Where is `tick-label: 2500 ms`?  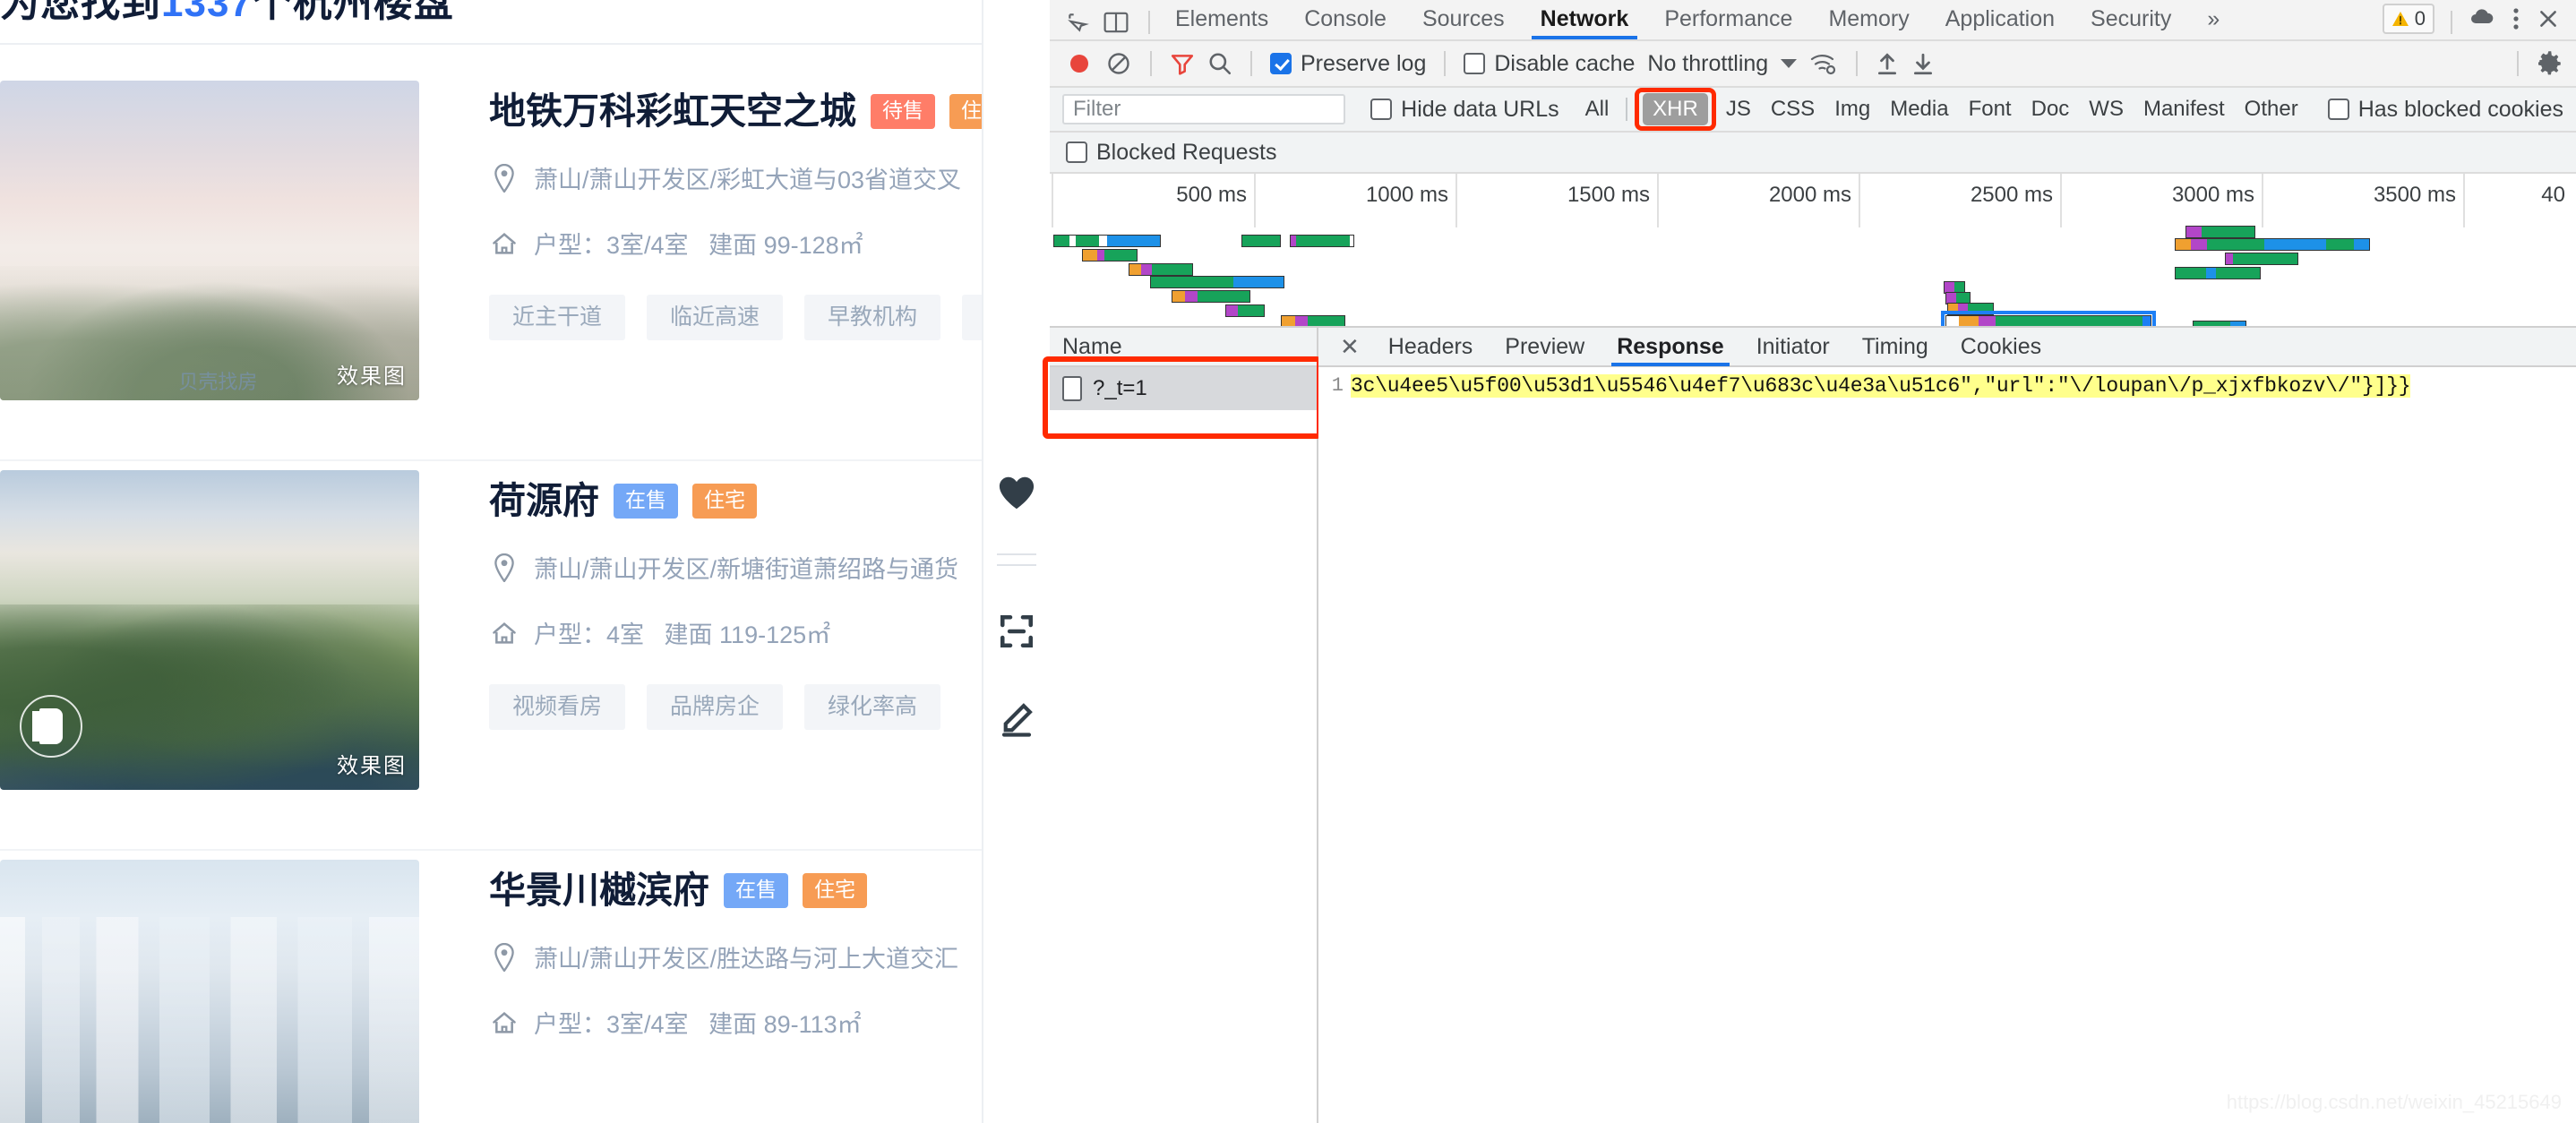 tick-label: 2500 ms is located at coordinates (2011, 195).